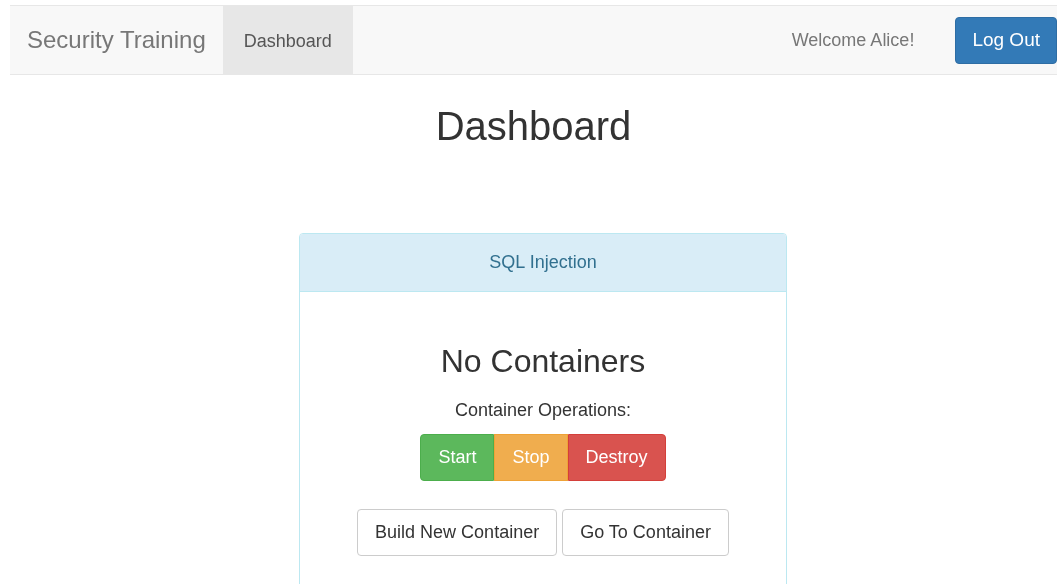  Describe the element at coordinates (533, 126) in the screenshot. I see `page-title: Dashboard` at that location.